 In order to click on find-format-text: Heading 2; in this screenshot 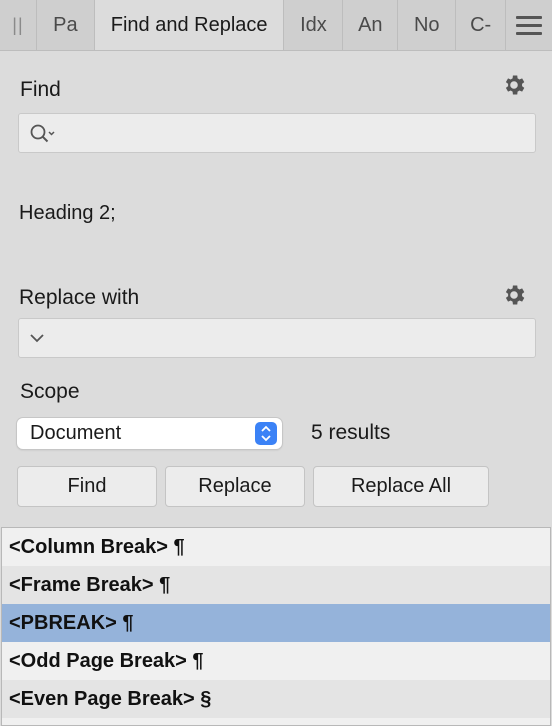, I will do `click(67, 213)`.